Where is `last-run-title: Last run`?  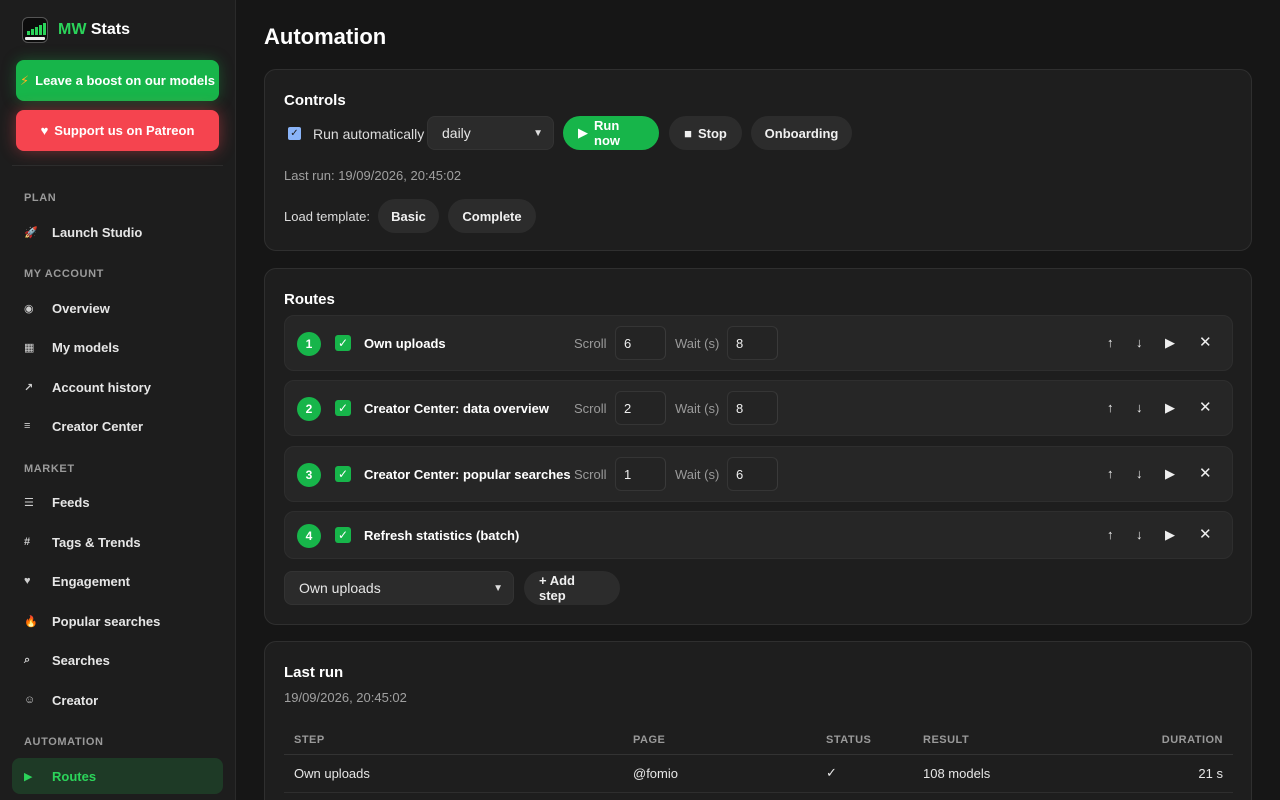 last-run-title: Last run is located at coordinates (314, 672).